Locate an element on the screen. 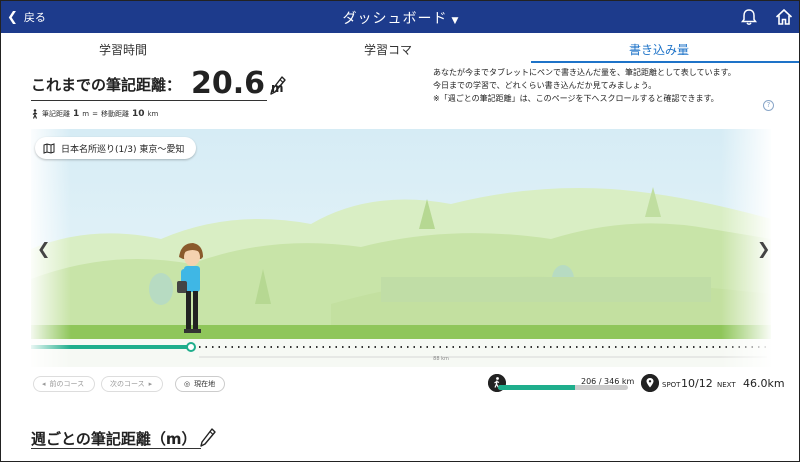  page-title-text: ダッシュボード is located at coordinates (395, 19).